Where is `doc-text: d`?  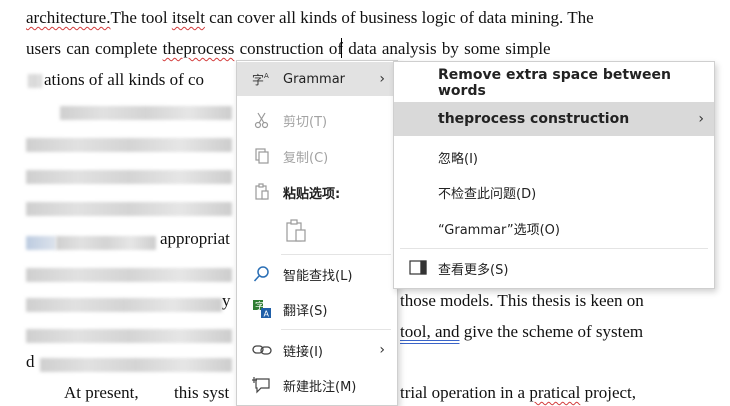 doc-text: d is located at coordinates (30, 361).